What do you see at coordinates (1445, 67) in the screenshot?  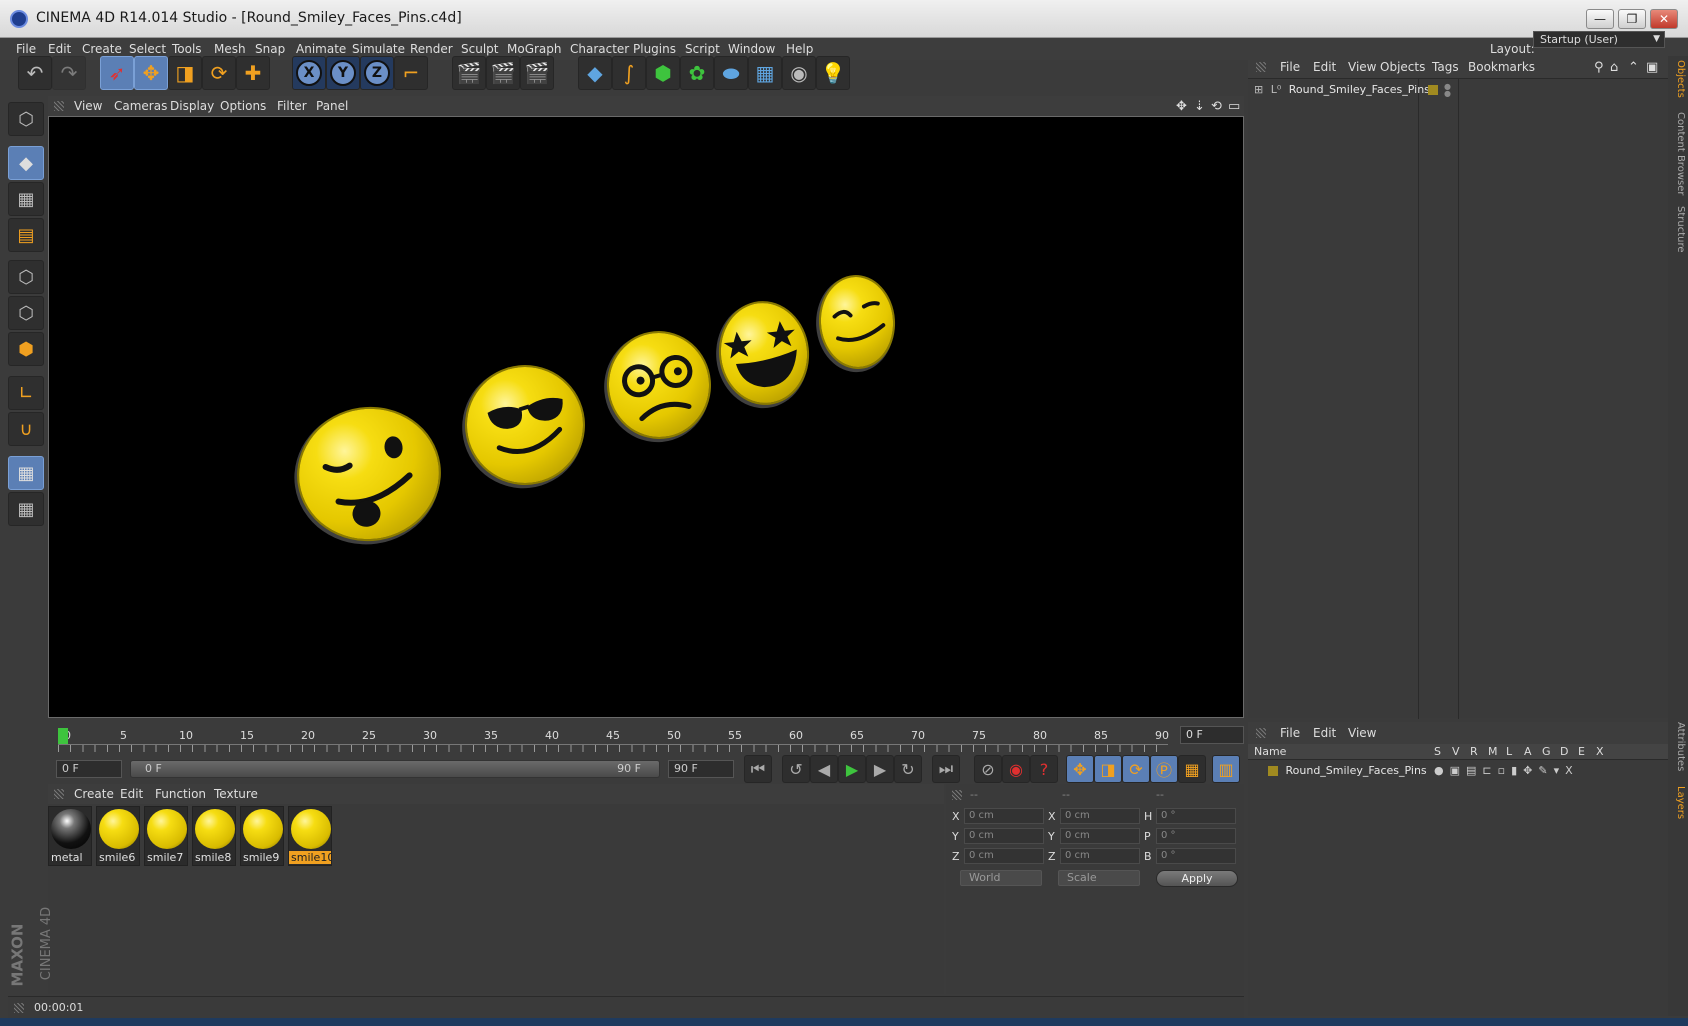 I see `object-menu-tags: Tags` at bounding box center [1445, 67].